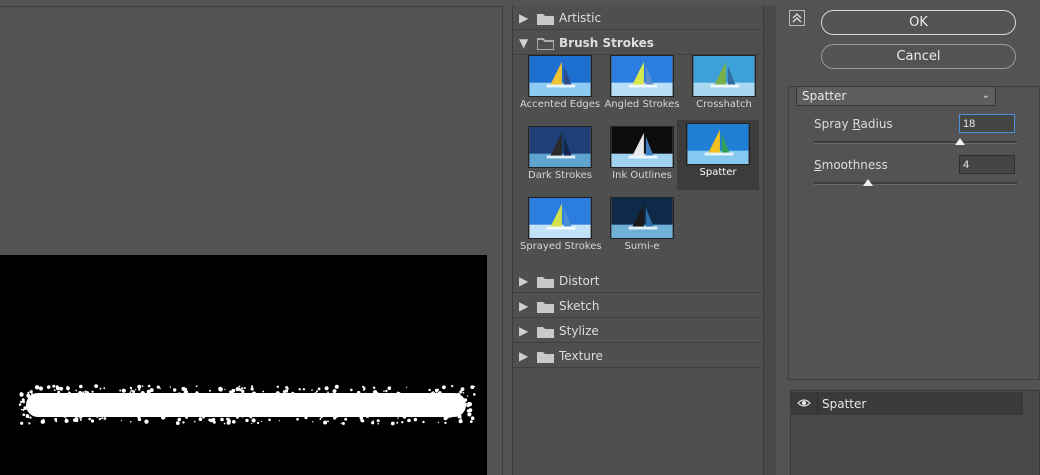 This screenshot has height=475, width=1040. Describe the element at coordinates (579, 330) in the screenshot. I see `category-label: Stylize` at that location.